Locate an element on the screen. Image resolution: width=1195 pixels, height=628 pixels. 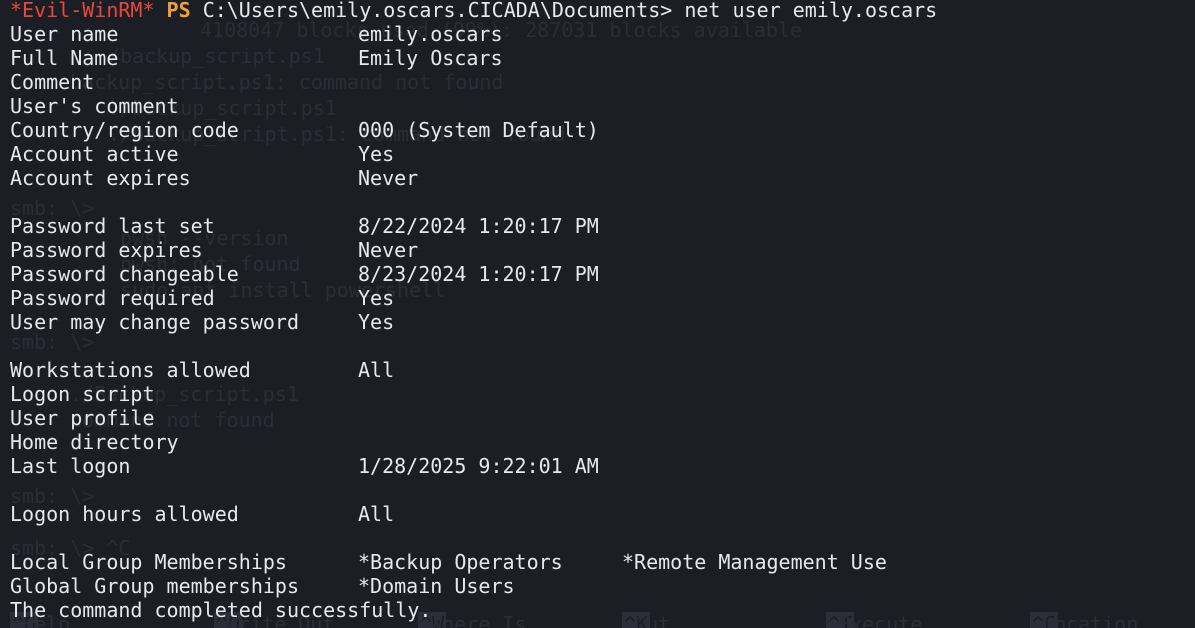
shell-tag: *Evil-WinRM* is located at coordinates (82, 11).